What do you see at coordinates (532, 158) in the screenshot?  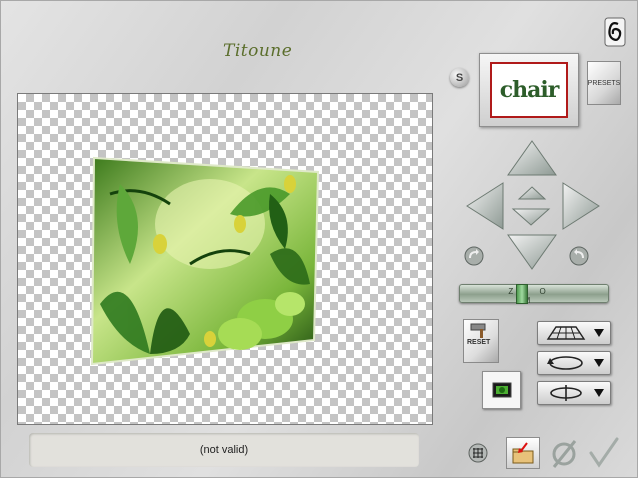 I see `arrow-up-icon` at bounding box center [532, 158].